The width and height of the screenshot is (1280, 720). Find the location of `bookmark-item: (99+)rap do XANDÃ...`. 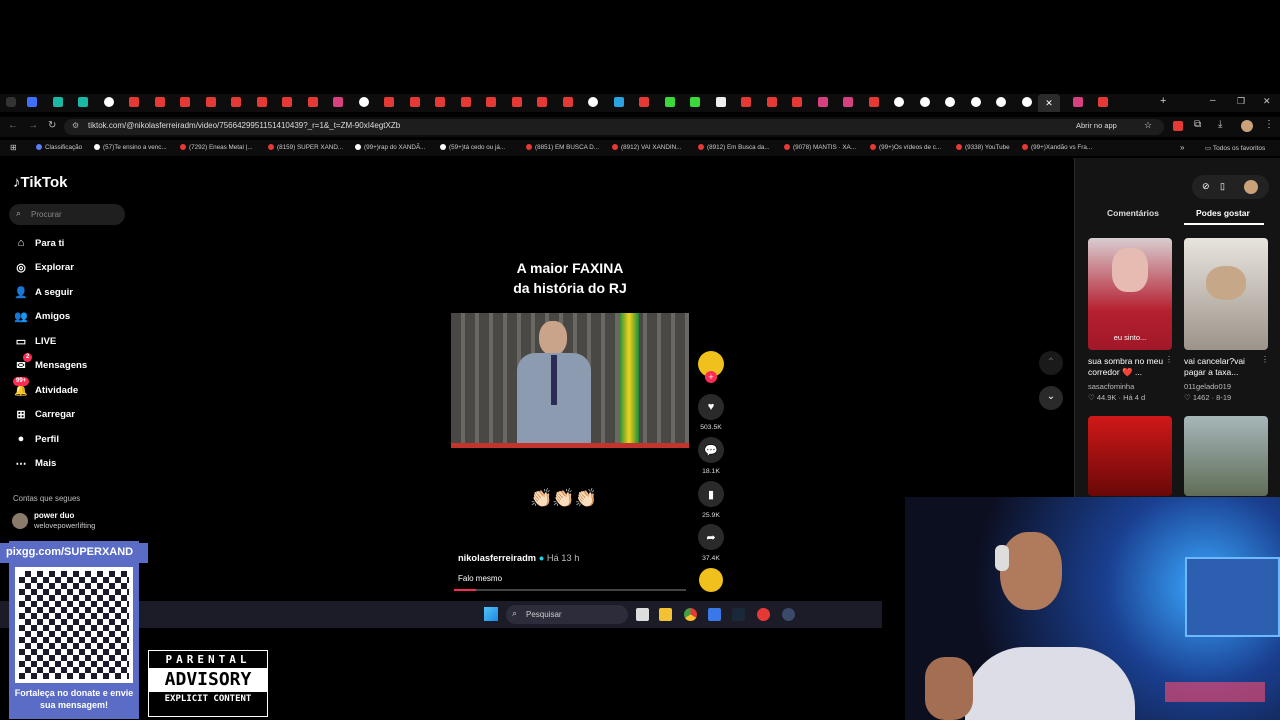

bookmark-item: (99+)rap do XANDÃ... is located at coordinates (390, 147).